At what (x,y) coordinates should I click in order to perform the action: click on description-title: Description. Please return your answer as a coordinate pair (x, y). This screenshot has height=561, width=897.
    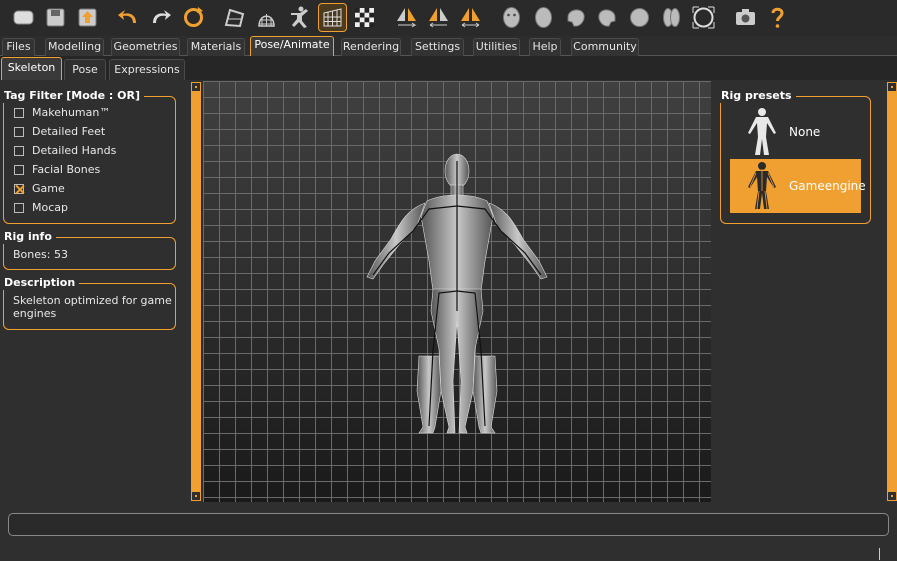
    Looking at the image, I should click on (41, 283).